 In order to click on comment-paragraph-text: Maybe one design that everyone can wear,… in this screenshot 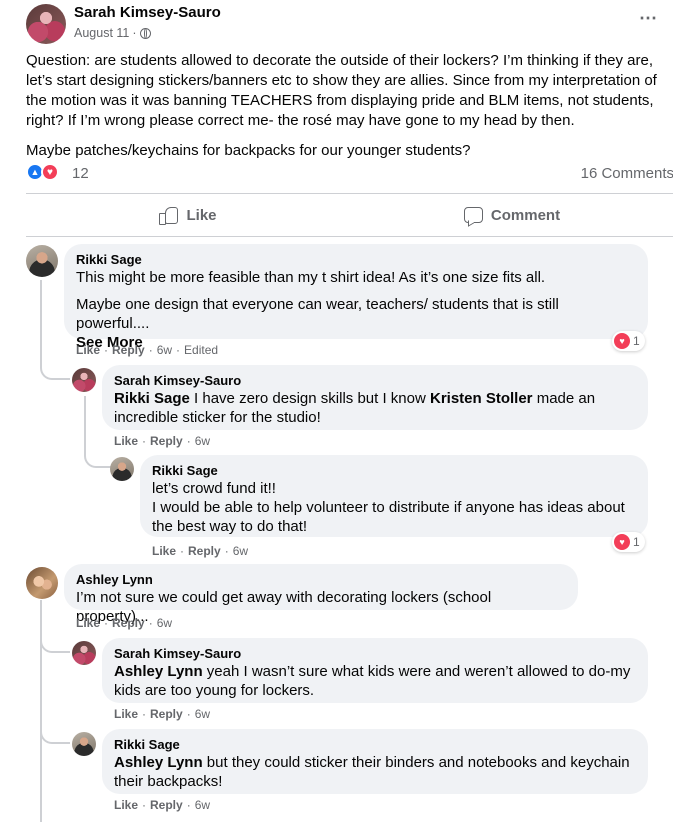, I will do `click(317, 314)`.